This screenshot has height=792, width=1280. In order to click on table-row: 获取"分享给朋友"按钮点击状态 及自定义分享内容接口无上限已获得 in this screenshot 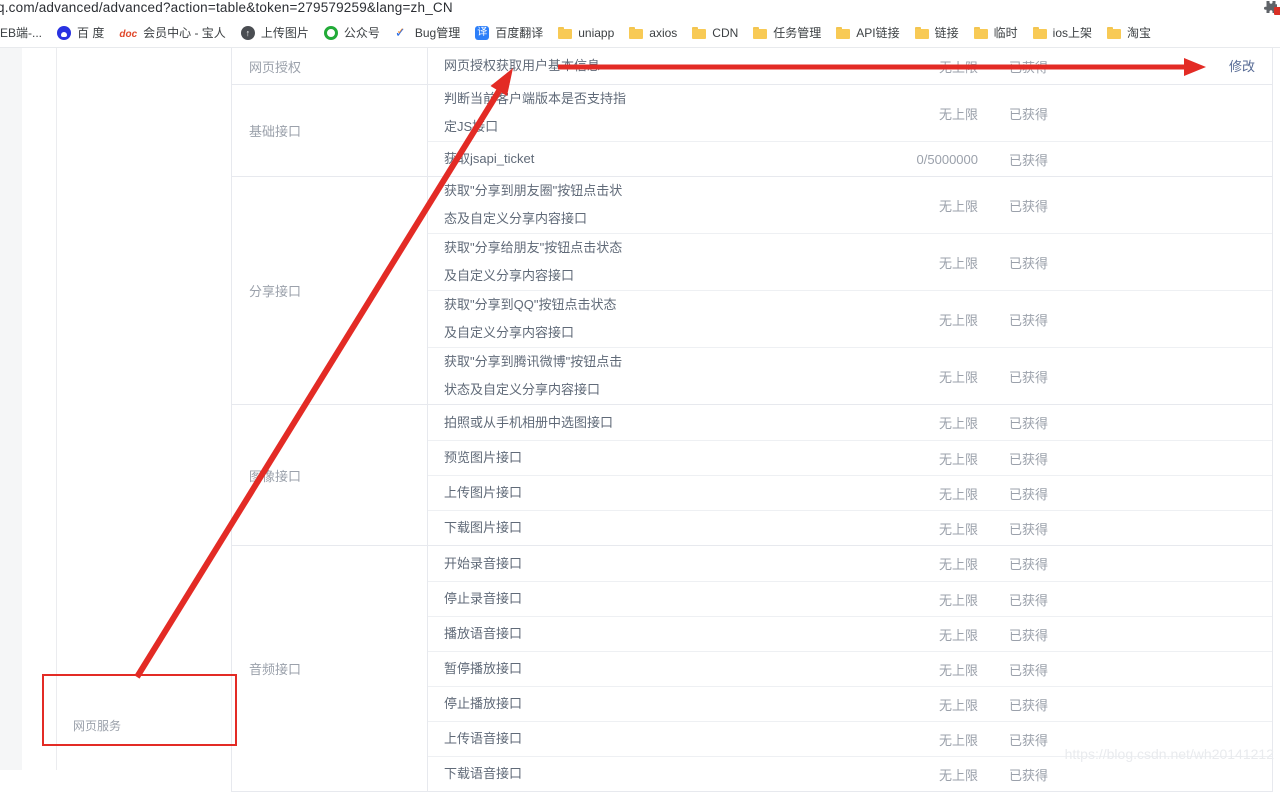, I will do `click(850, 261)`.